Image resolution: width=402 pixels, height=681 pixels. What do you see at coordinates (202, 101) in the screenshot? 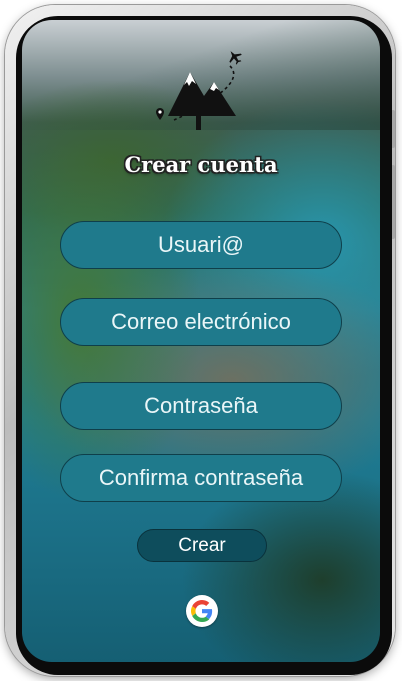
I see `mountain-icon` at bounding box center [202, 101].